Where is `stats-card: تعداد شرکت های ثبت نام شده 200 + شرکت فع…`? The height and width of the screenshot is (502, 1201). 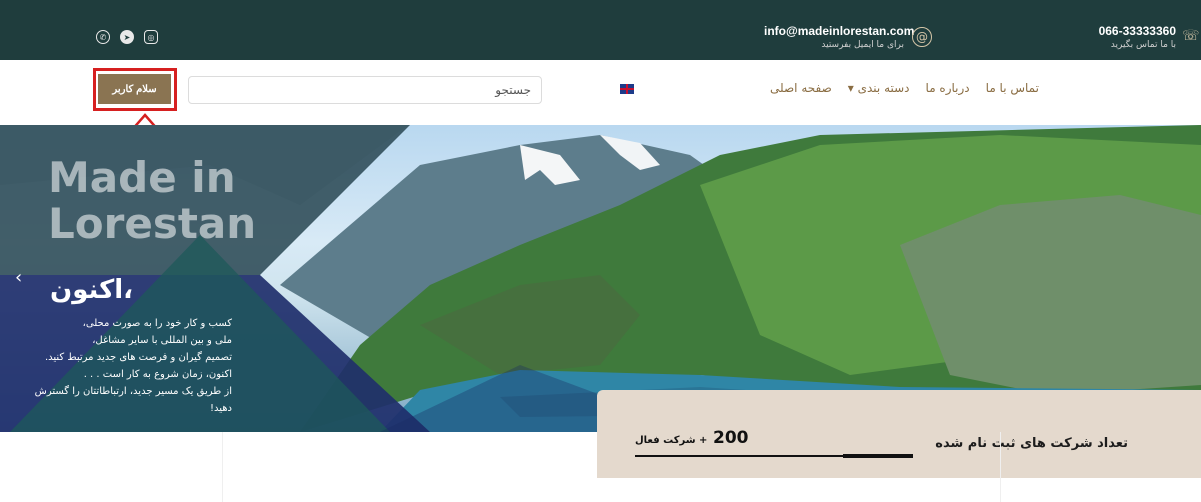 stats-card: تعداد شرکت های ثبت نام شده 200 + شرکت فع… is located at coordinates (899, 434).